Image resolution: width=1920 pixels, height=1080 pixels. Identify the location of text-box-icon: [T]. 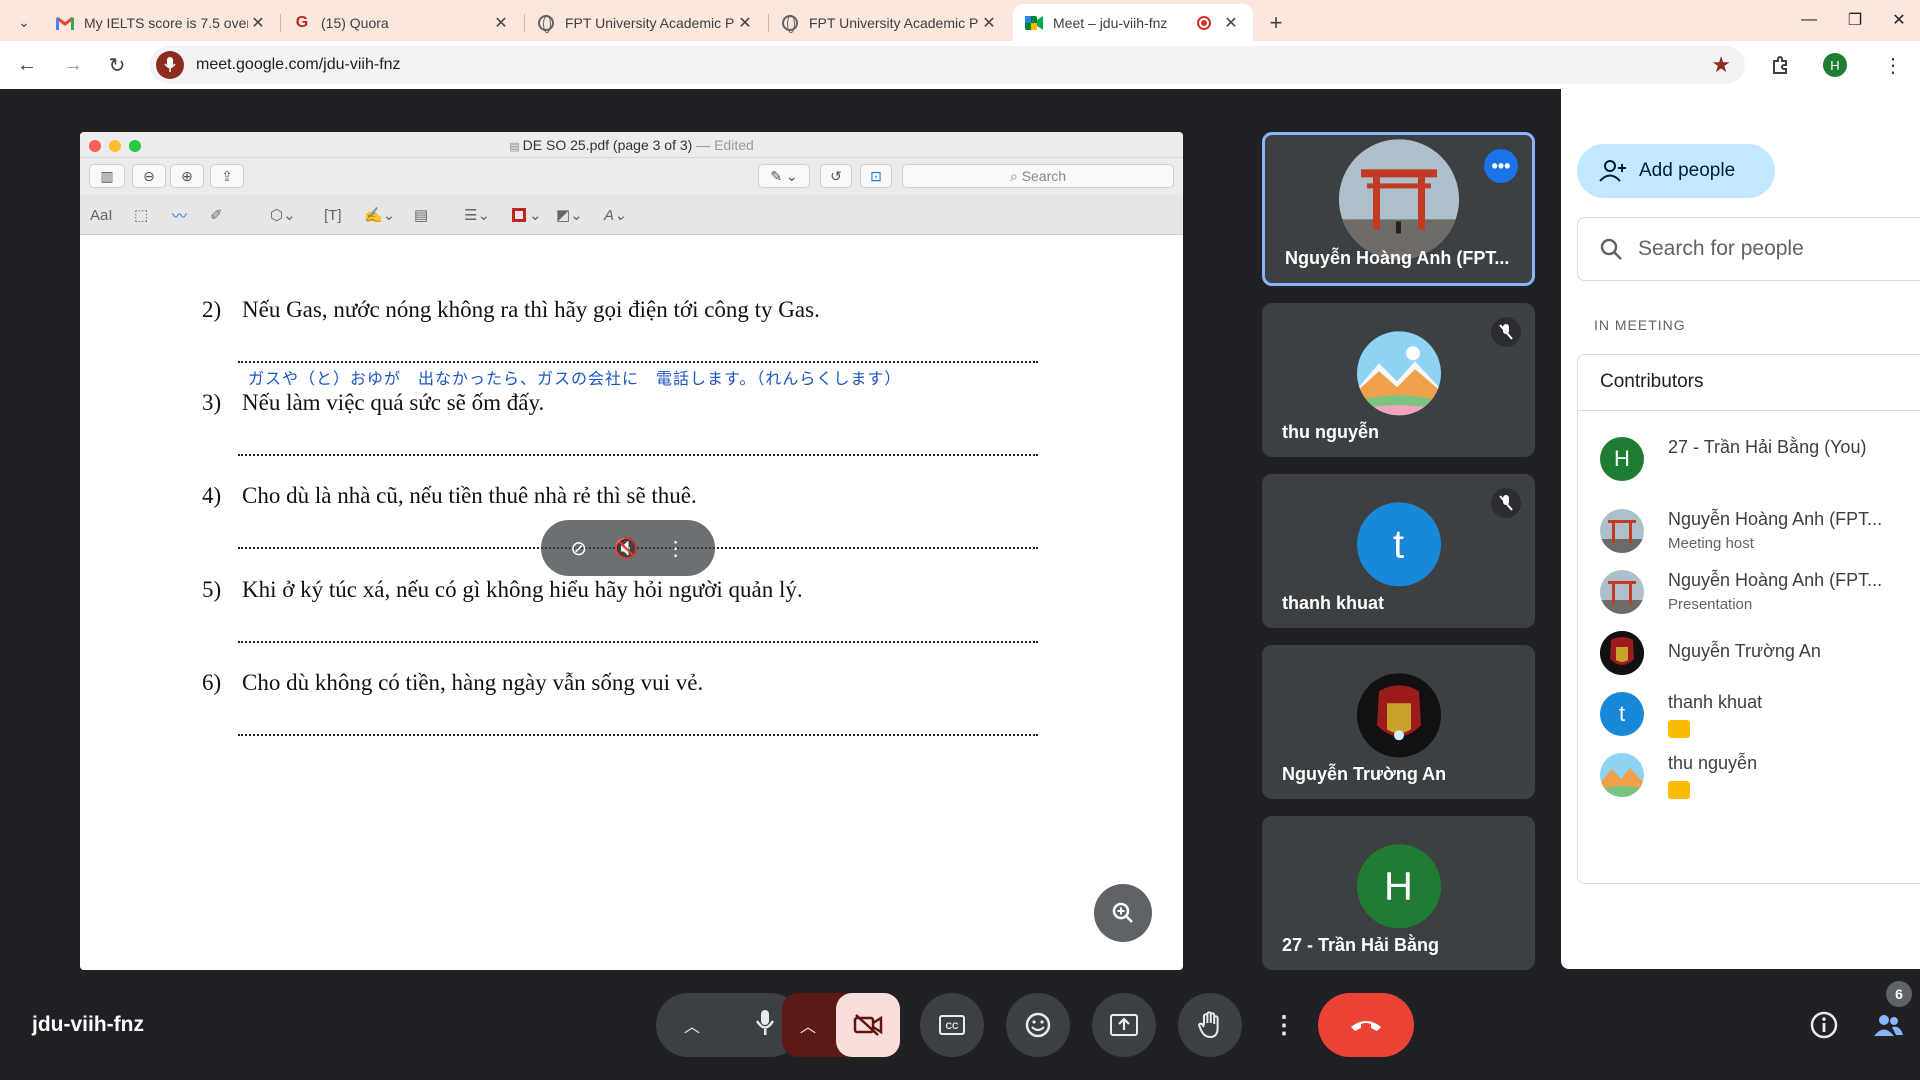
(333, 215).